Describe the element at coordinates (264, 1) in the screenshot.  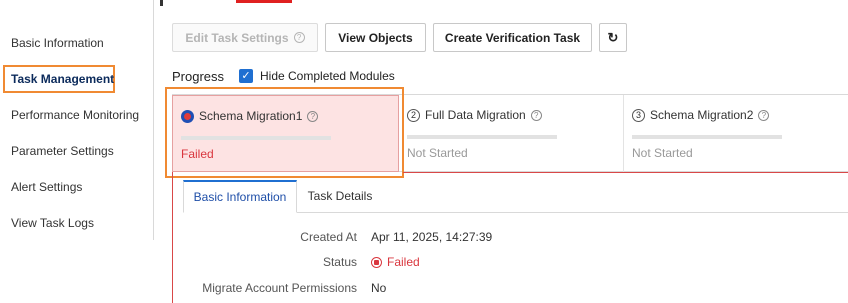
I see `header-underline` at that location.